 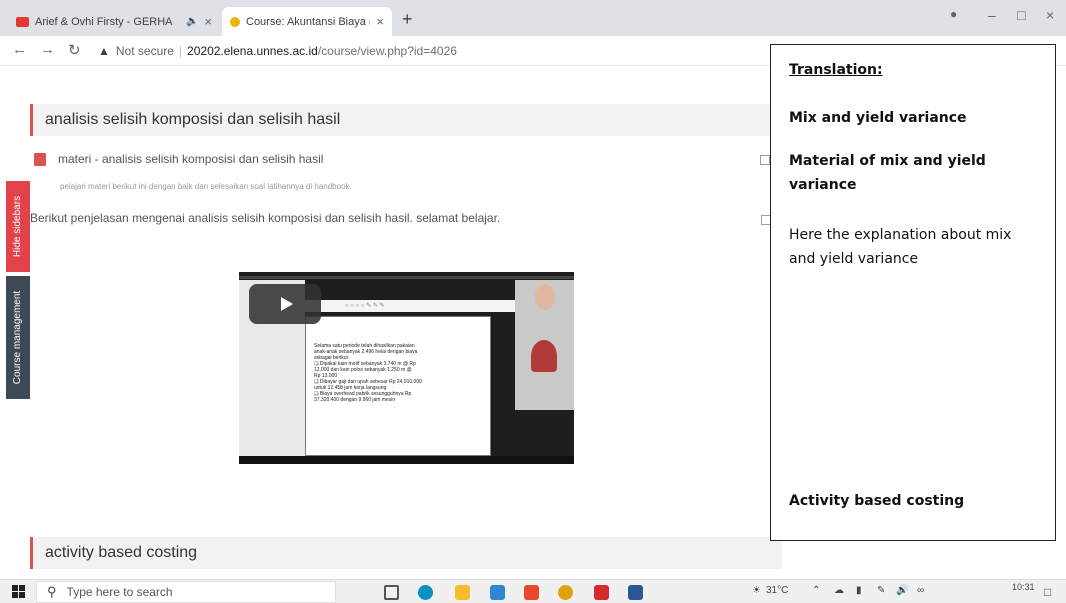 What do you see at coordinates (22, 21) in the screenshot?
I see `youtube-icon` at bounding box center [22, 21].